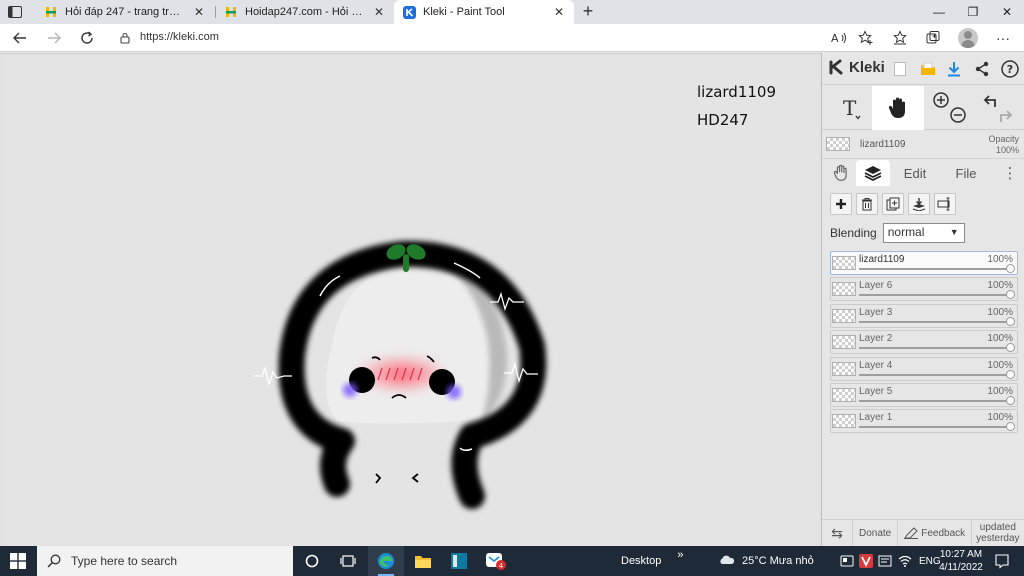 Image resolution: width=1024 pixels, height=576 pixels. What do you see at coordinates (125, 38) in the screenshot?
I see `lock-icon` at bounding box center [125, 38].